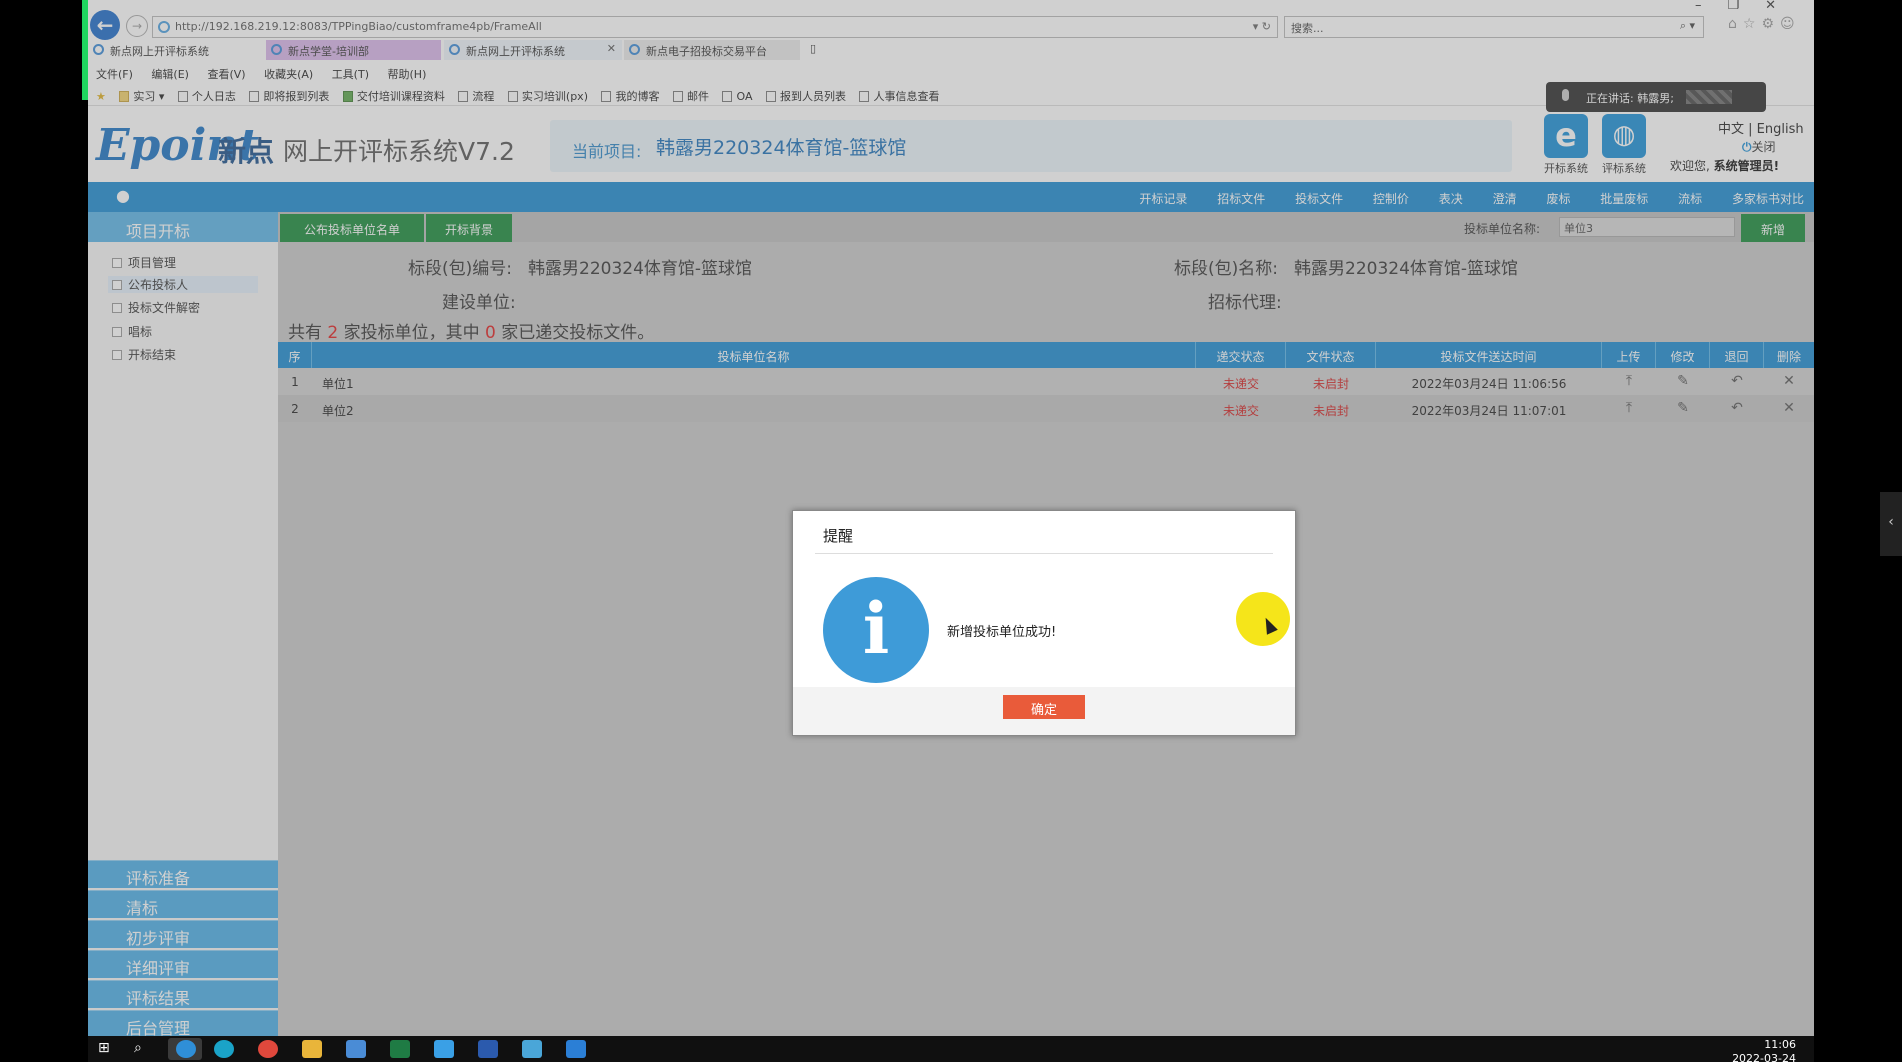 This screenshot has height=1062, width=1902. I want to click on edge-icon, so click(224, 1049).